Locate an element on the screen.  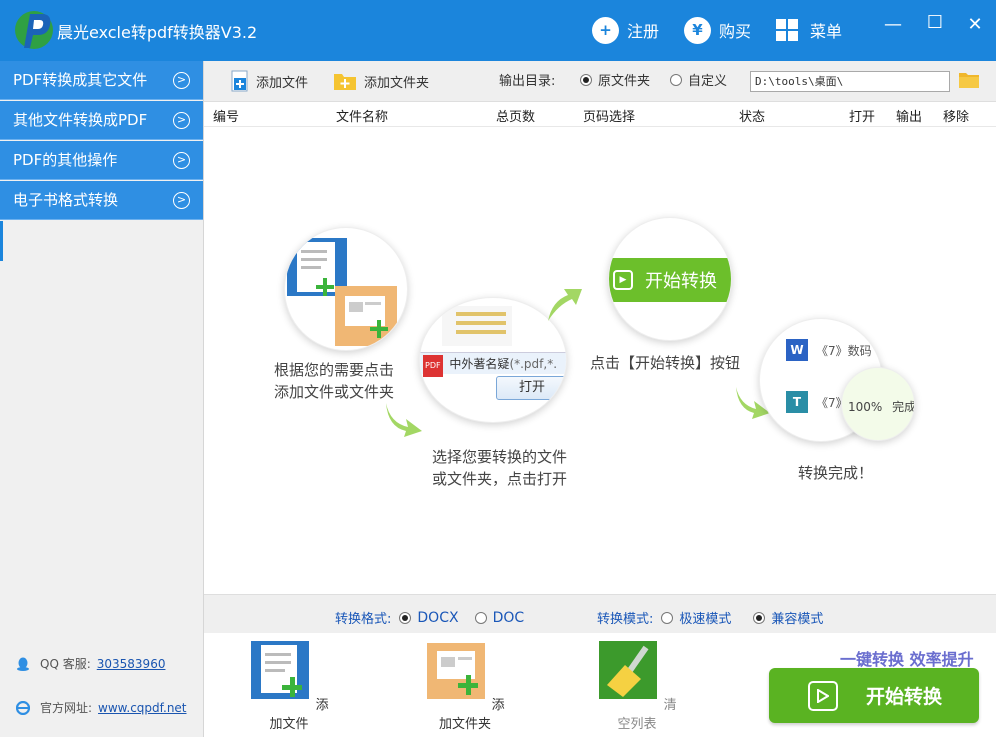
dialog-open-button: 打开 is located at coordinates (531, 388).